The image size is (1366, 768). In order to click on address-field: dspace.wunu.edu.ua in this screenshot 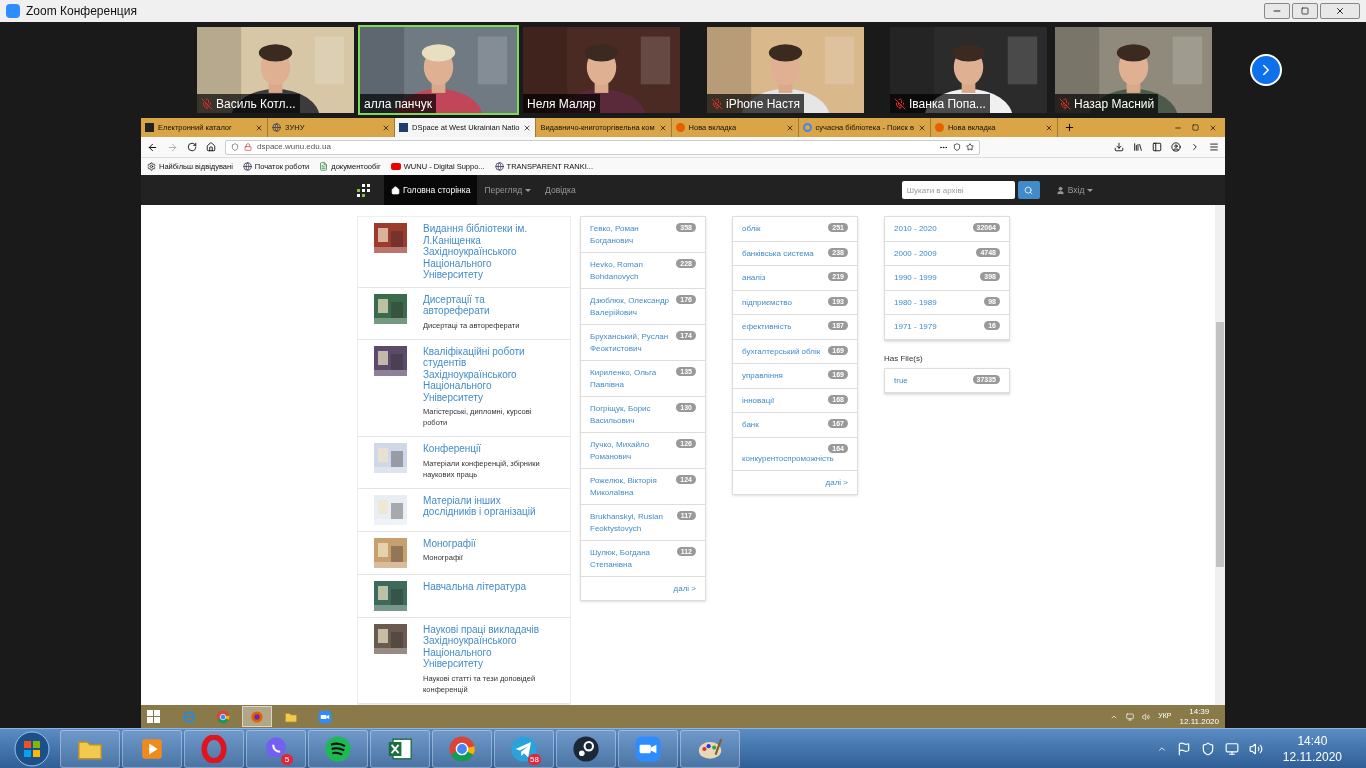, I will do `click(602, 147)`.